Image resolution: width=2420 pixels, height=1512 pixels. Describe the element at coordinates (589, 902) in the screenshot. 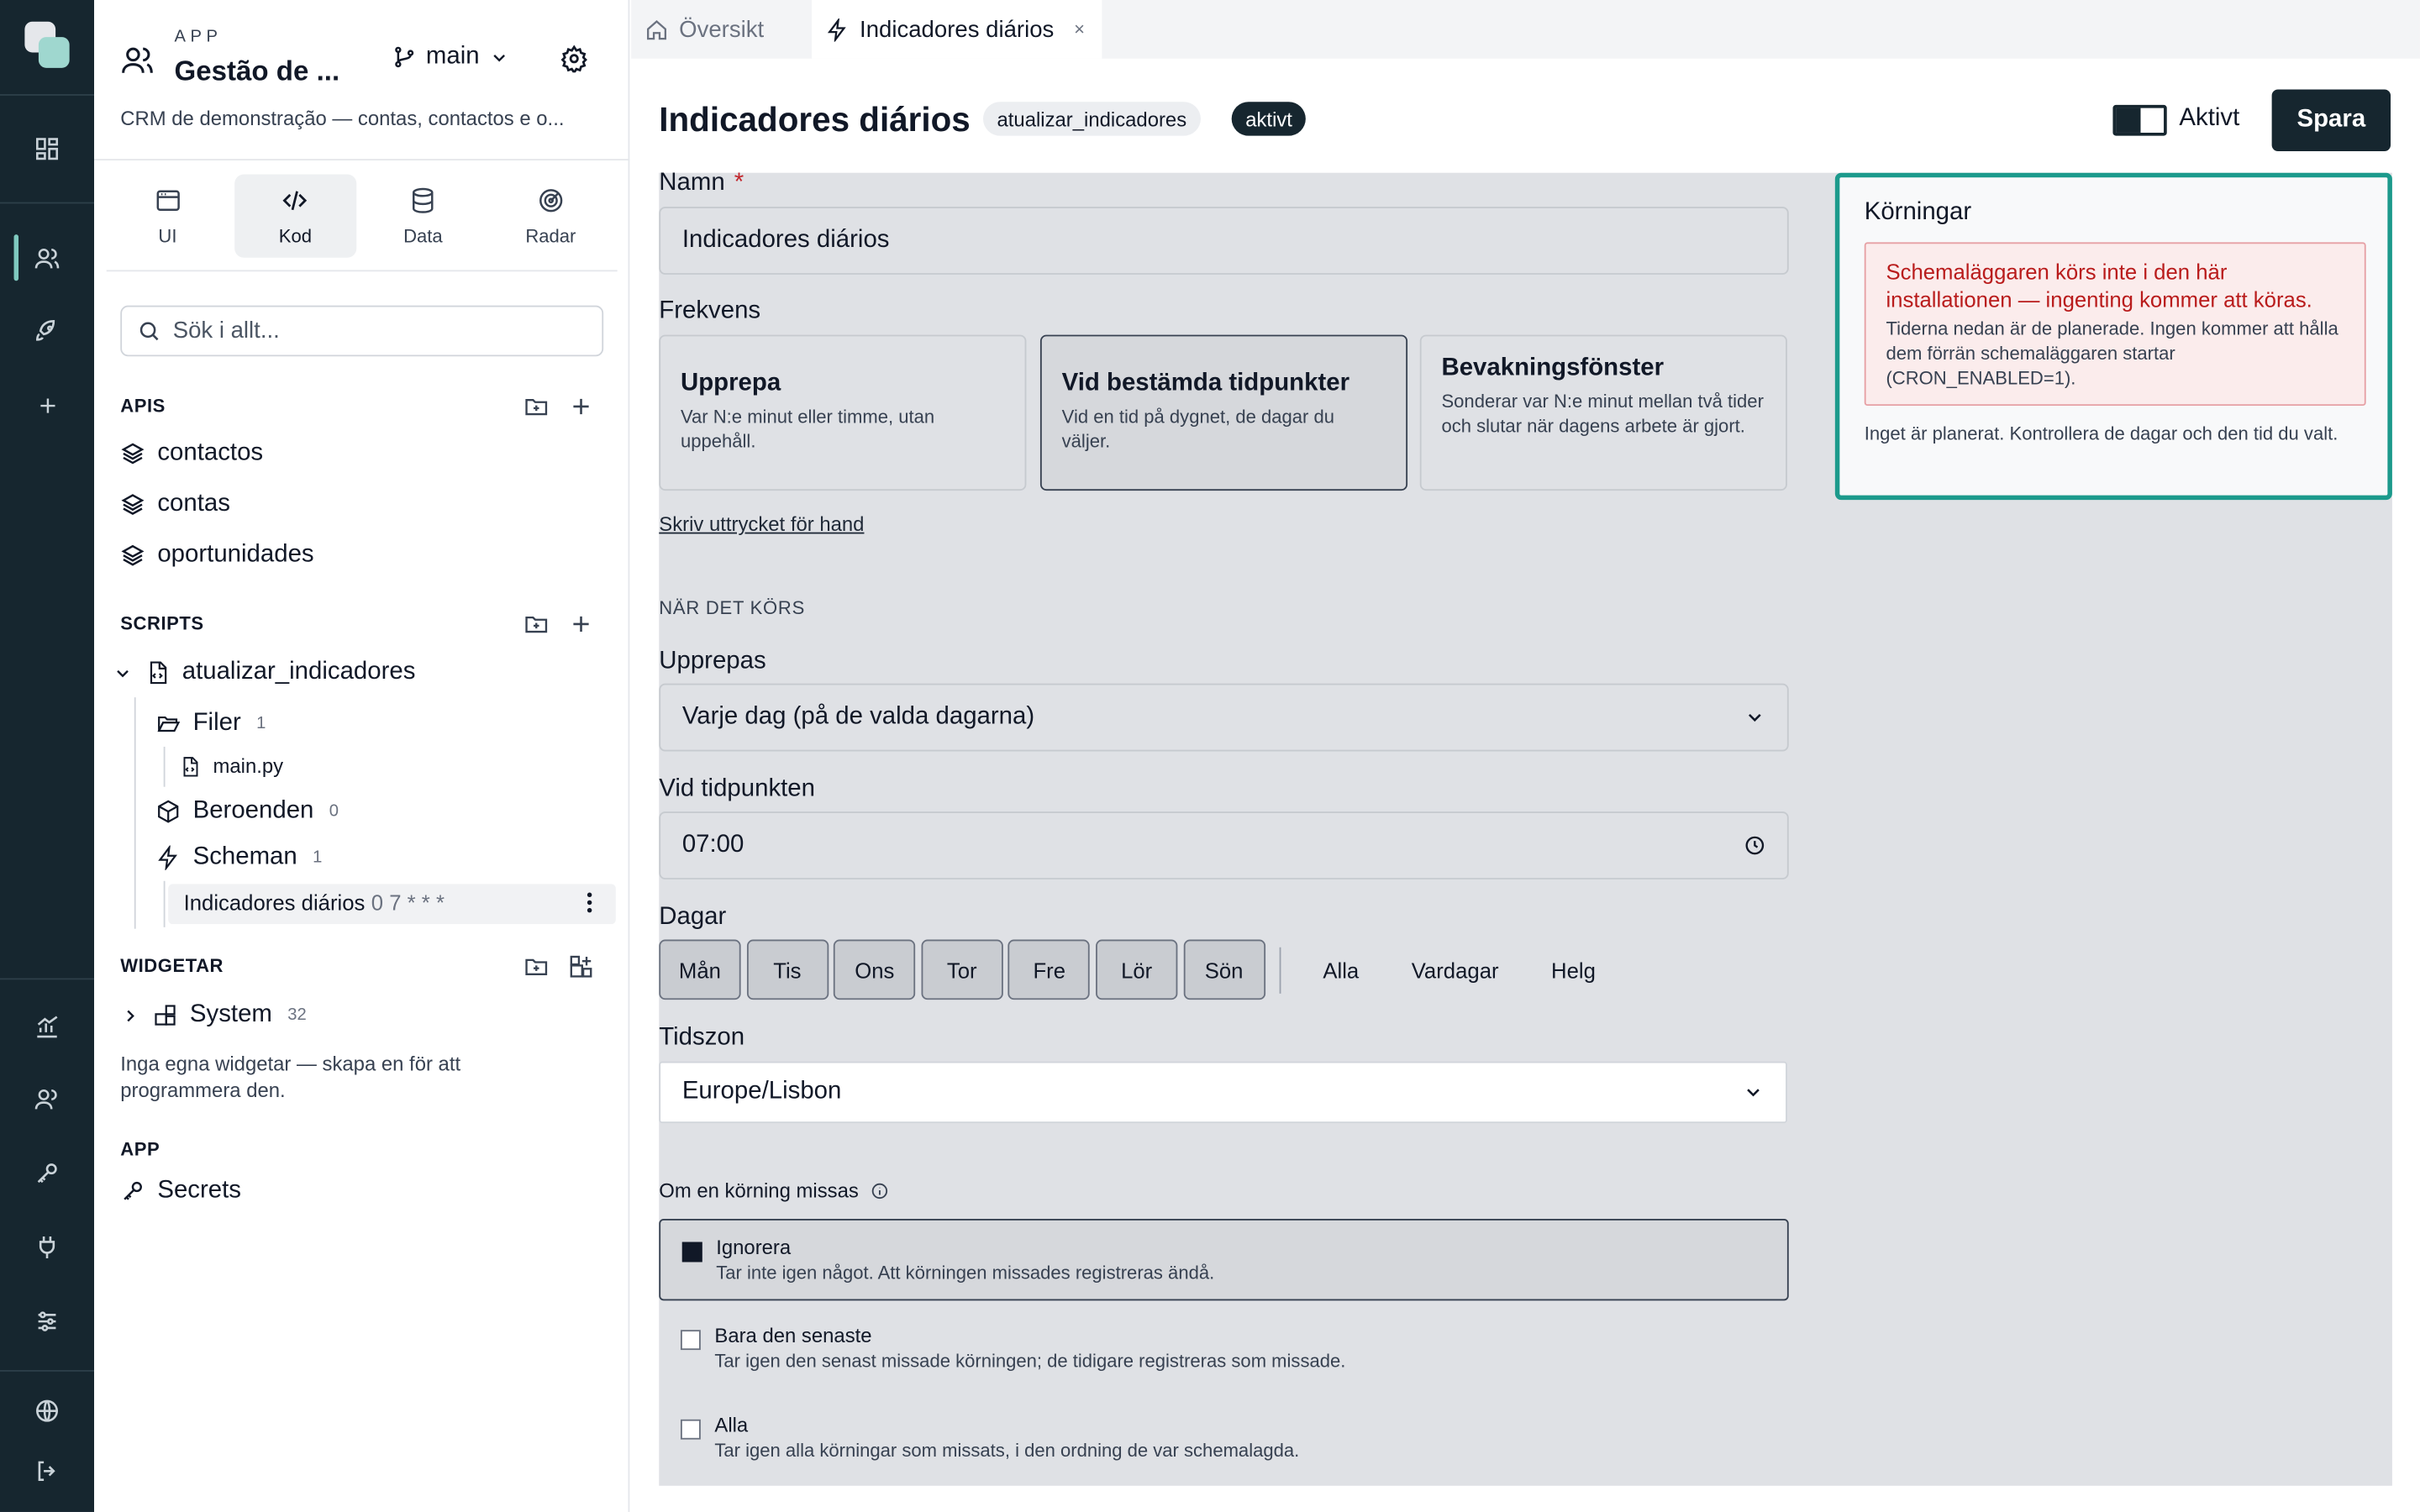

I see `more-vertical-icon` at that location.